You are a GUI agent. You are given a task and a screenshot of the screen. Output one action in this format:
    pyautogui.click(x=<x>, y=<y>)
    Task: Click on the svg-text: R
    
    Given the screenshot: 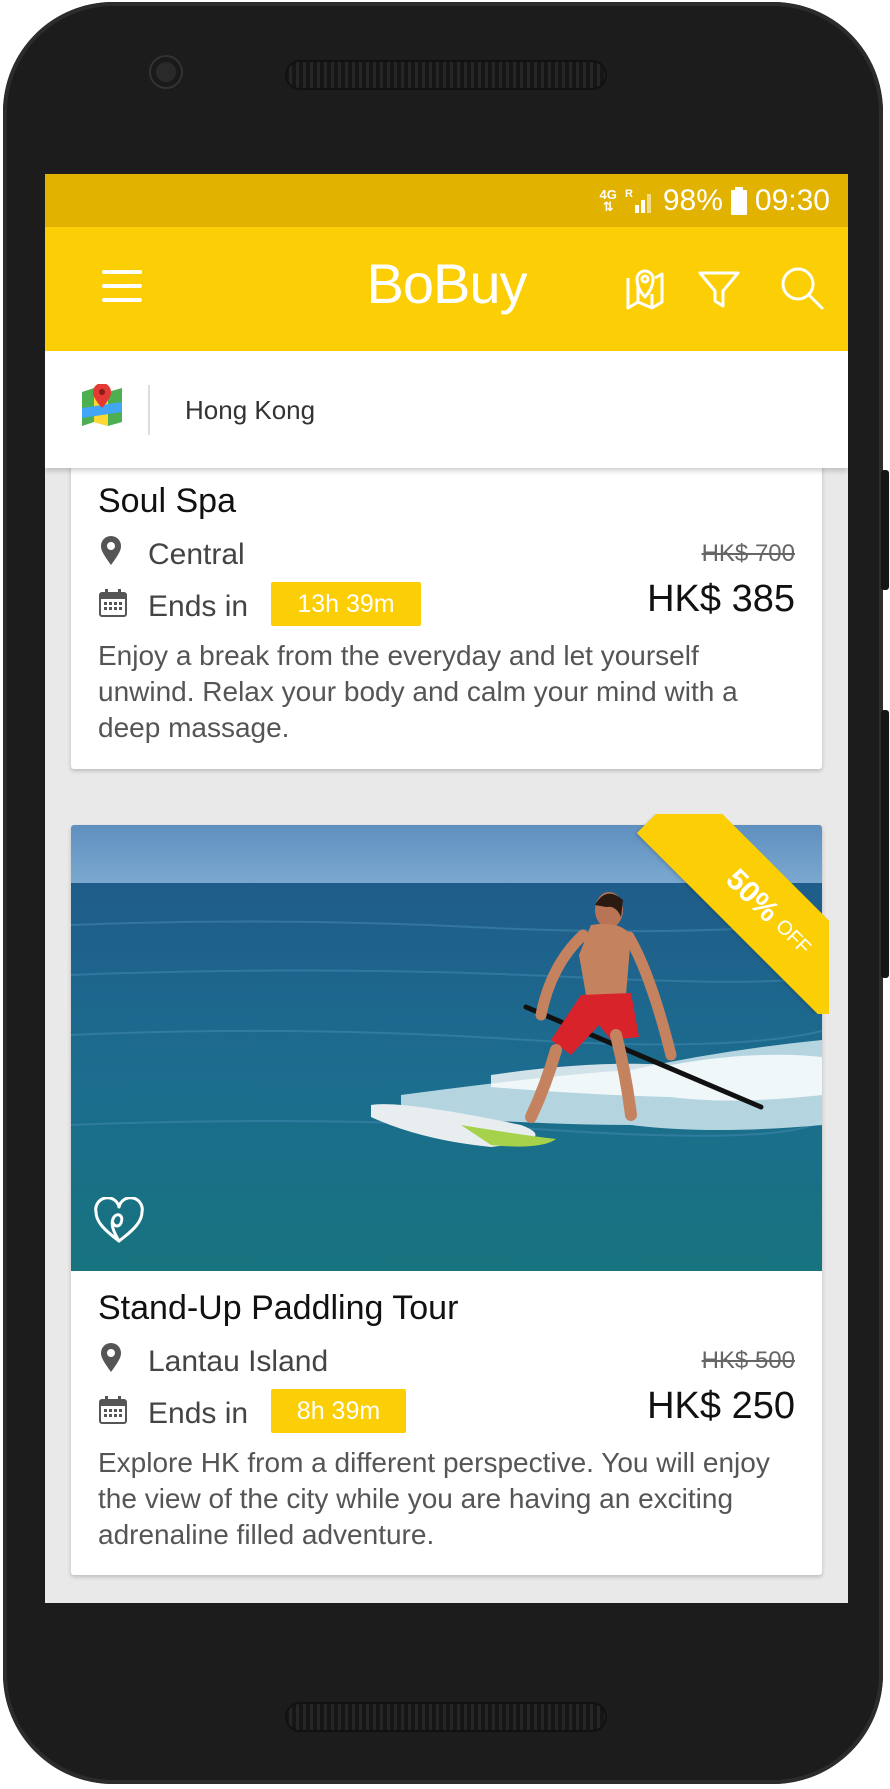 What is the action you would take?
    pyautogui.click(x=629, y=194)
    